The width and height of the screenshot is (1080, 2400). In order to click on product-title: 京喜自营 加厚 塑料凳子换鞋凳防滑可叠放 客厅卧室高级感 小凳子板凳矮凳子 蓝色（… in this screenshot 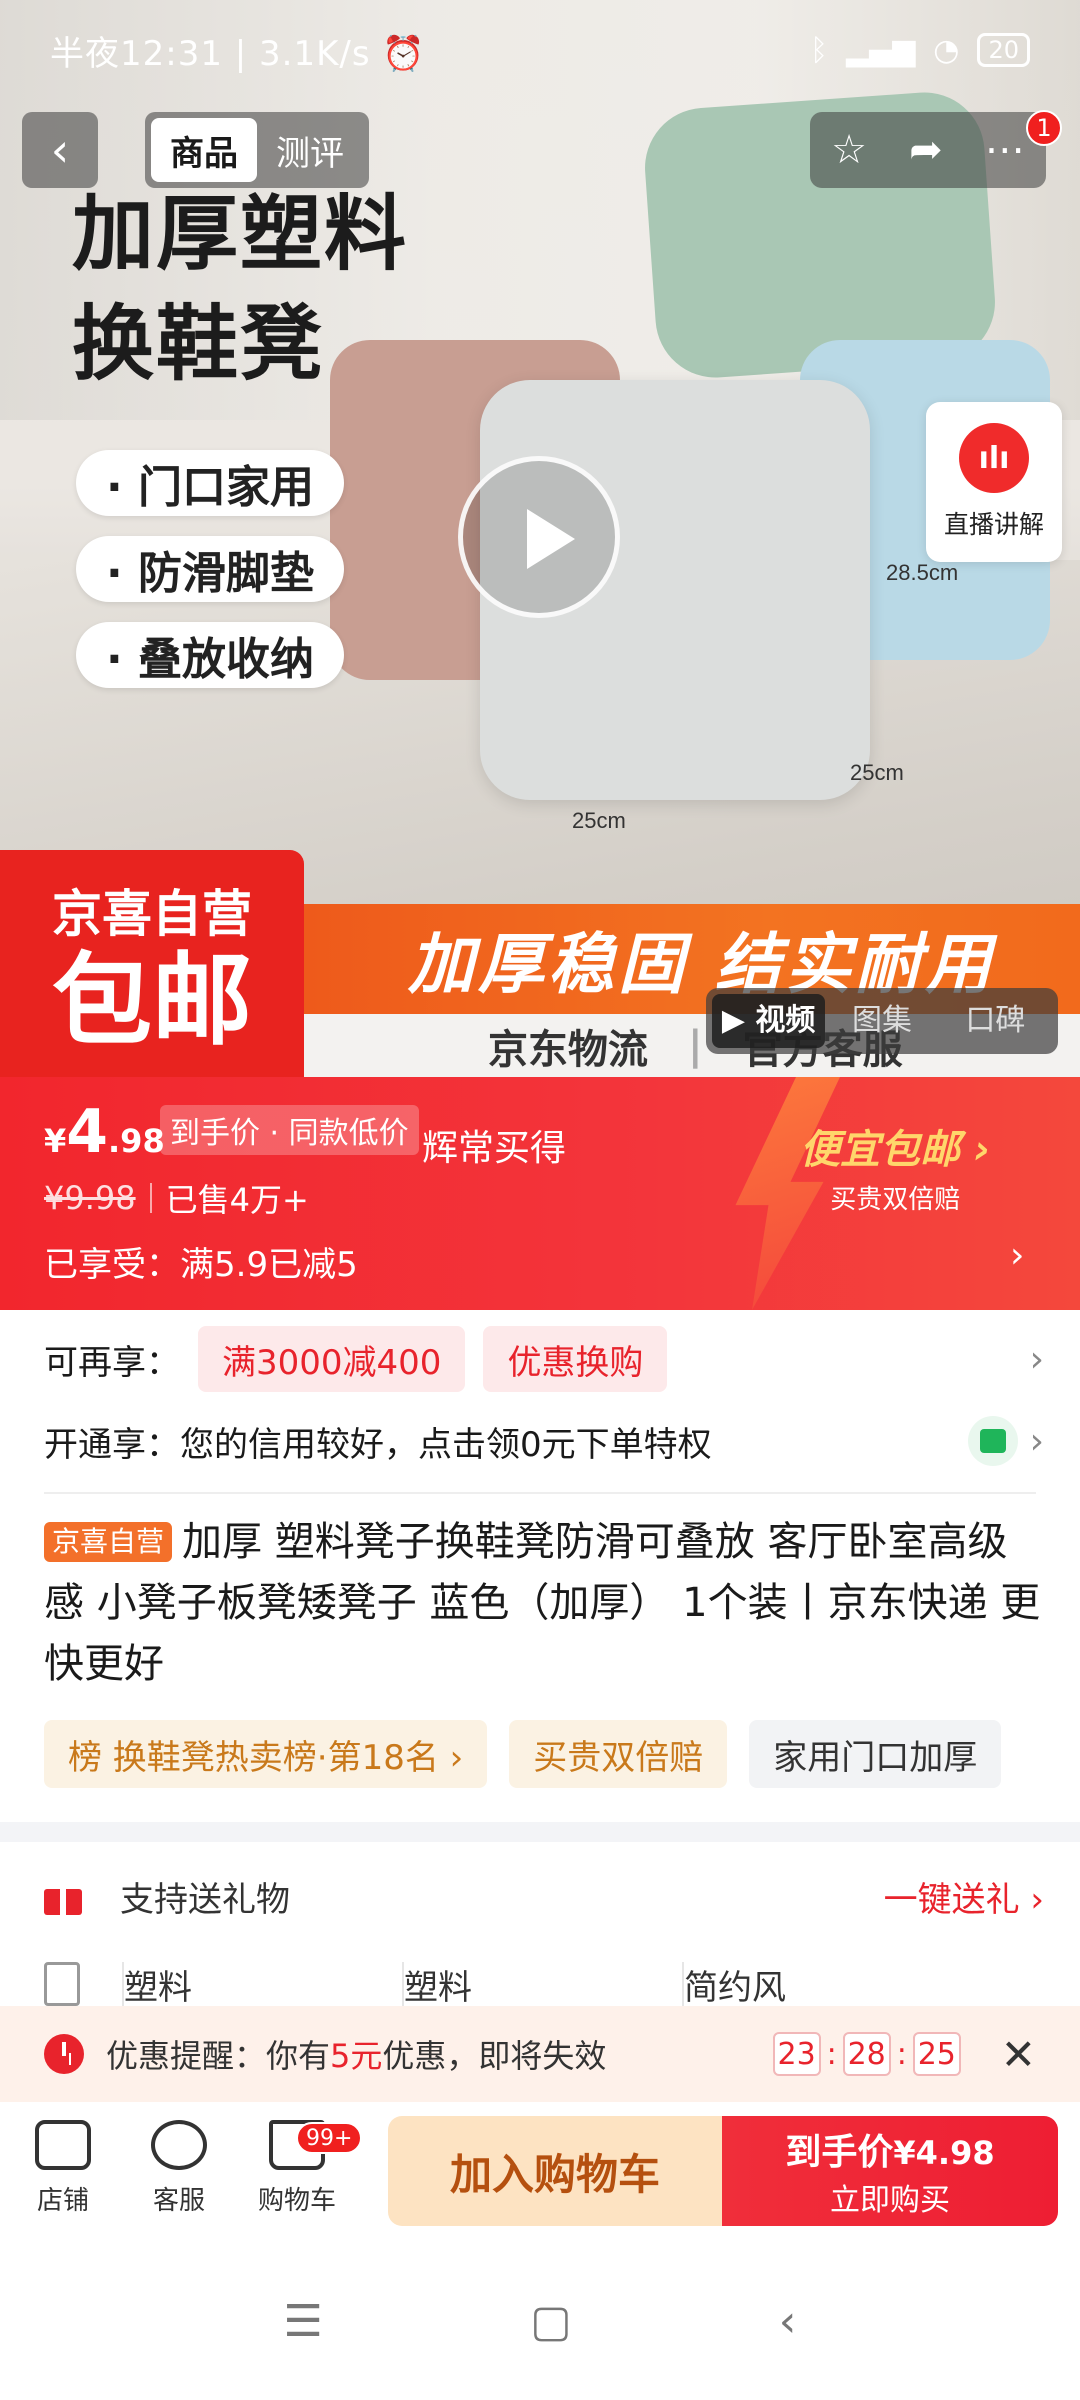, I will do `click(544, 1603)`.